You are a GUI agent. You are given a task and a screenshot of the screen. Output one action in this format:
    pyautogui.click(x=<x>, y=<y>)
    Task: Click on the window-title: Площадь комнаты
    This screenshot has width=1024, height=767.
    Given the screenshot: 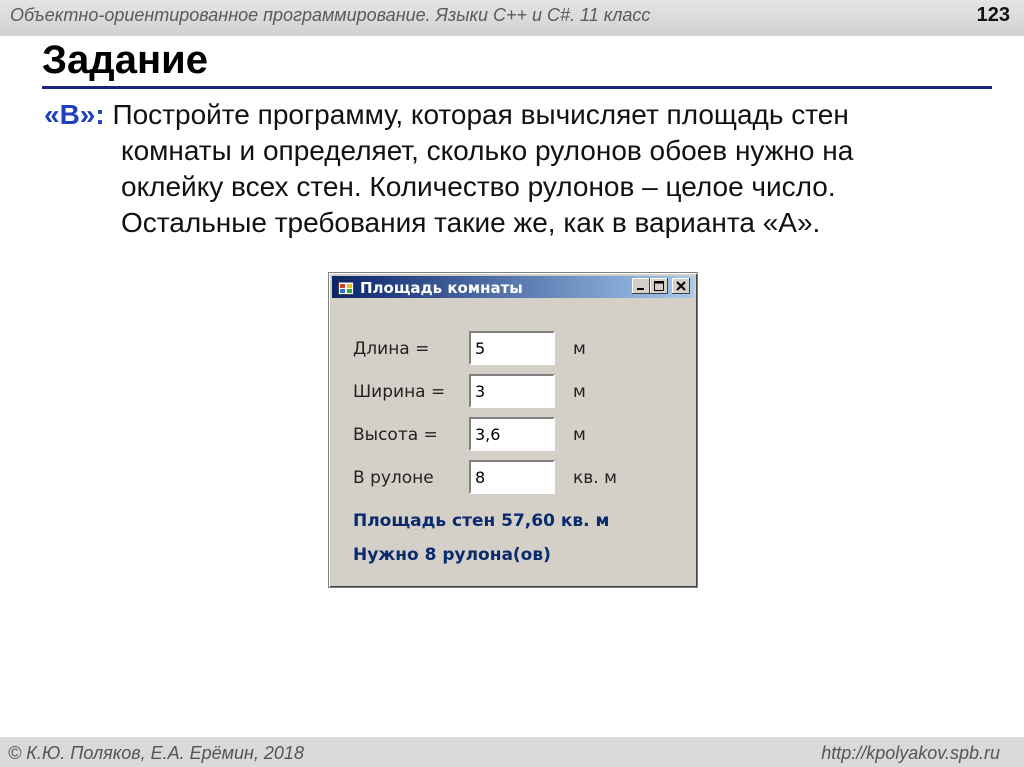 What is the action you would take?
    pyautogui.click(x=441, y=288)
    